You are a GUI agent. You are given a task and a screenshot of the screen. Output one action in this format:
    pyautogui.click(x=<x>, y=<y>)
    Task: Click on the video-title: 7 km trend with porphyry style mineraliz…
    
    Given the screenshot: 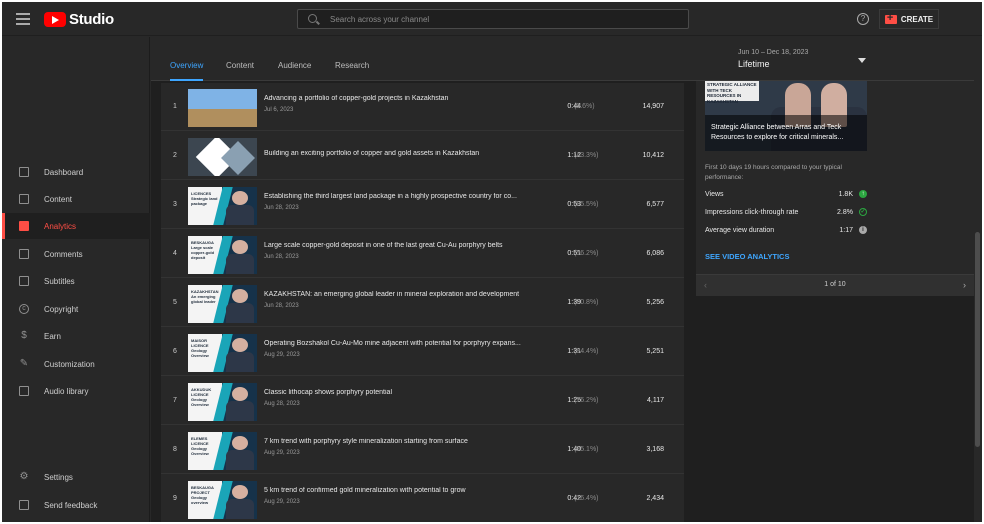 What is the action you would take?
    pyautogui.click(x=401, y=441)
    